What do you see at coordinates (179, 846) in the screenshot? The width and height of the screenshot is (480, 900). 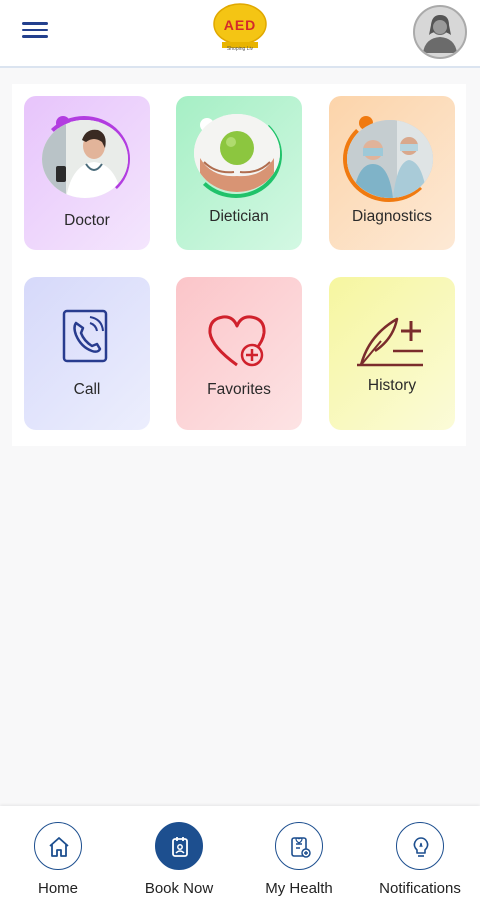 I see `book-now-icon` at bounding box center [179, 846].